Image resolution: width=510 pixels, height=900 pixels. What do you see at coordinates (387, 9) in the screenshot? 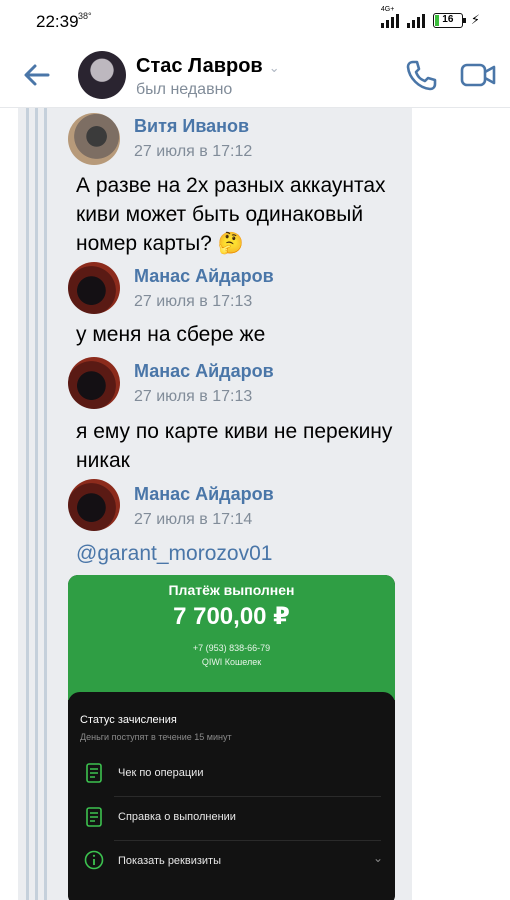
I see `network-type-label: 4G+` at bounding box center [387, 9].